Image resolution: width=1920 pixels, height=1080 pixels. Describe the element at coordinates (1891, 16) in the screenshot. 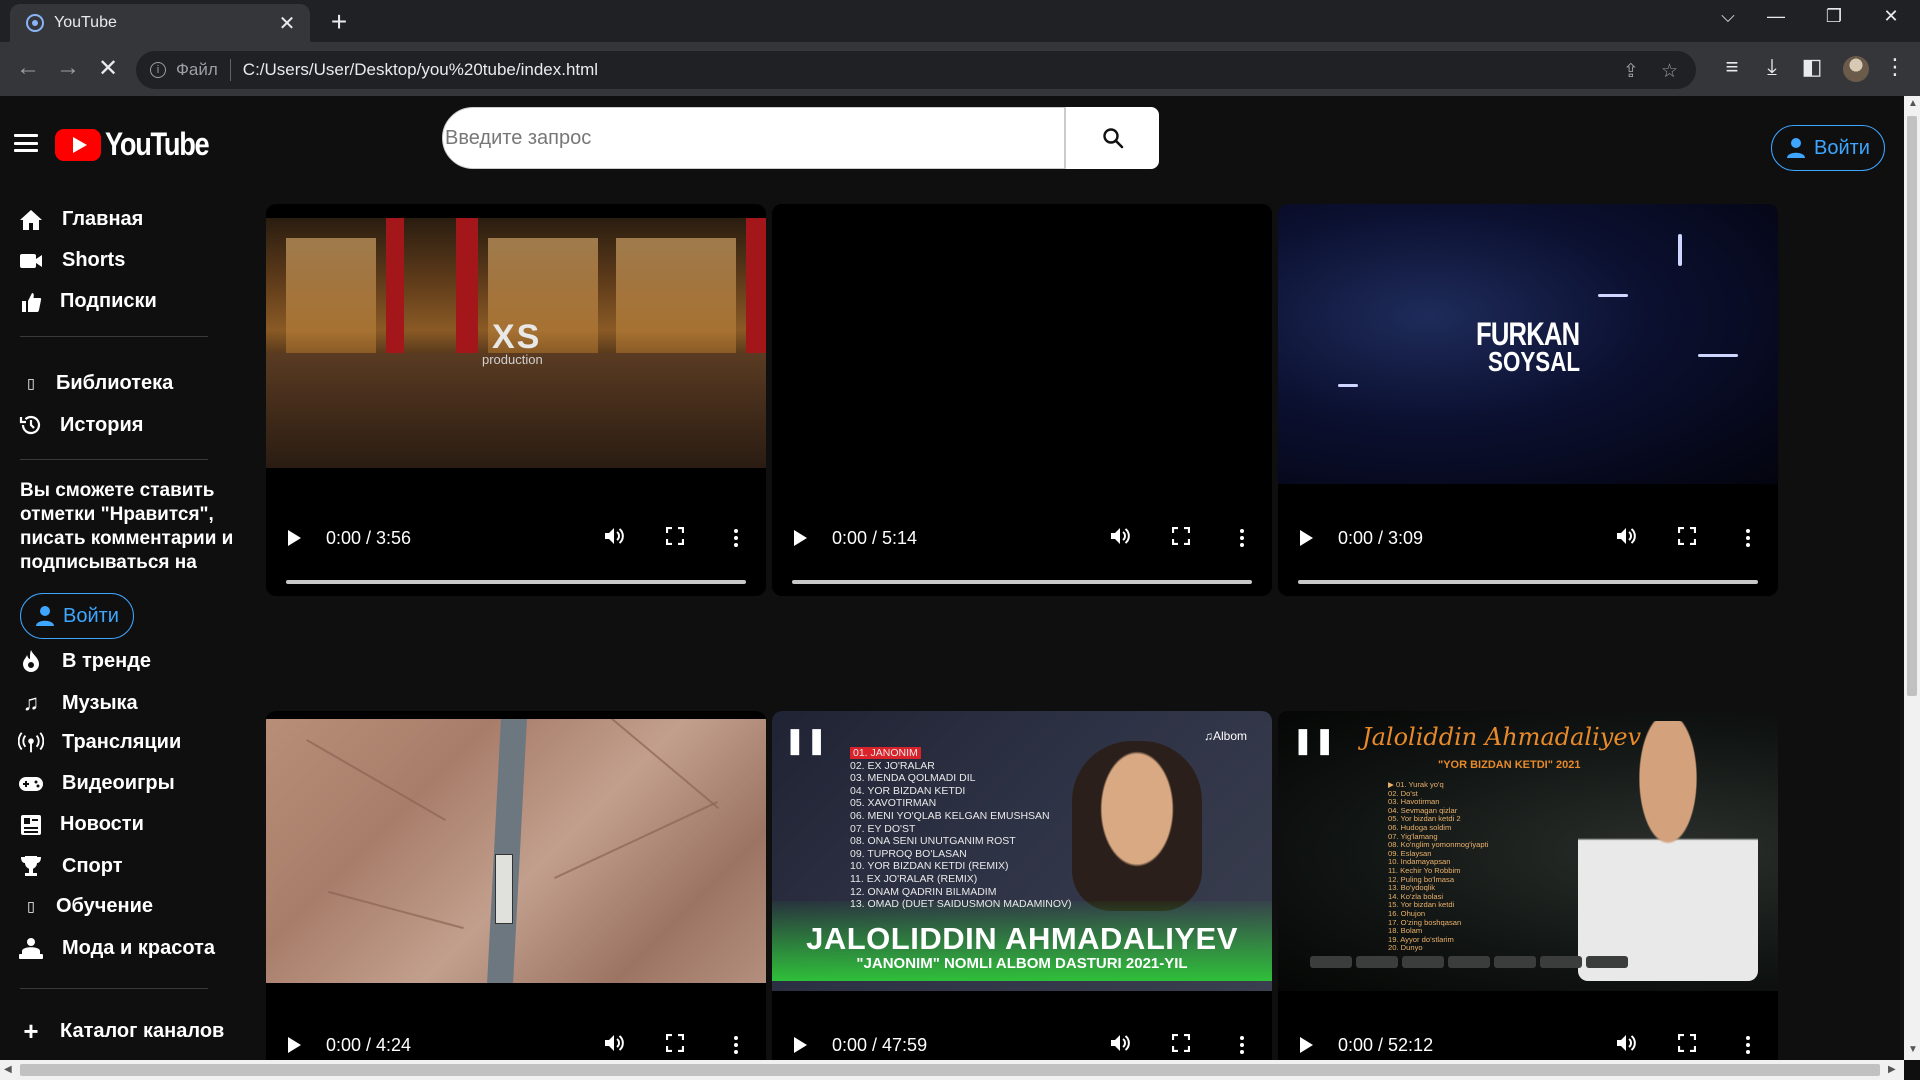

I see `close-window-button: ✕` at that location.